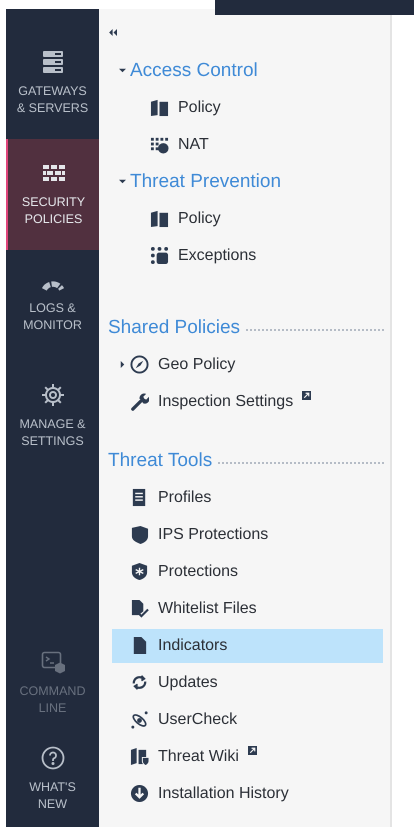  I want to click on settings-icon, so click(52, 395).